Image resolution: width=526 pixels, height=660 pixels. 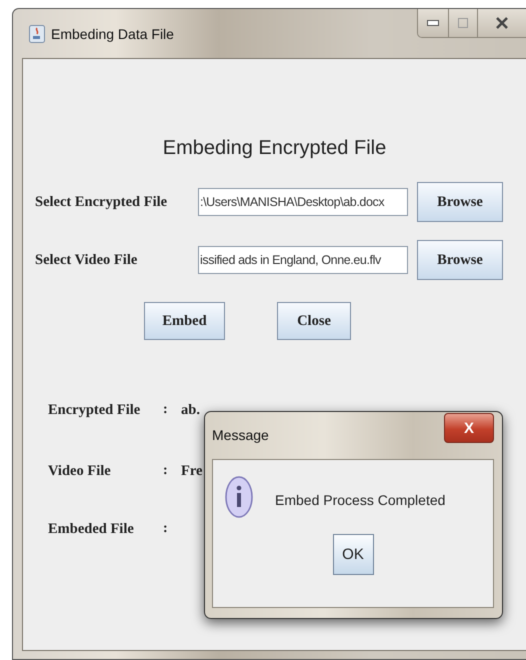 I want to click on close-icon, so click(x=502, y=23).